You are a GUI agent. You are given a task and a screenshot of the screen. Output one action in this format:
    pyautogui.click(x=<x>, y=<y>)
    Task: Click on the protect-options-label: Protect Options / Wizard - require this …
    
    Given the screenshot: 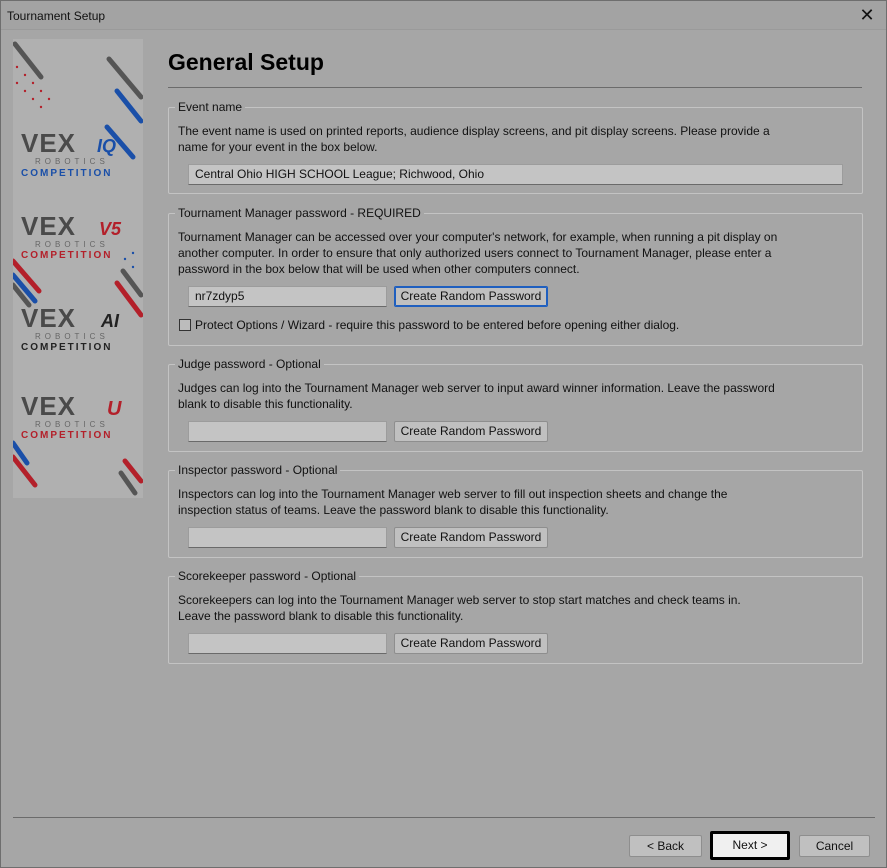 What is the action you would take?
    pyautogui.click(x=437, y=325)
    